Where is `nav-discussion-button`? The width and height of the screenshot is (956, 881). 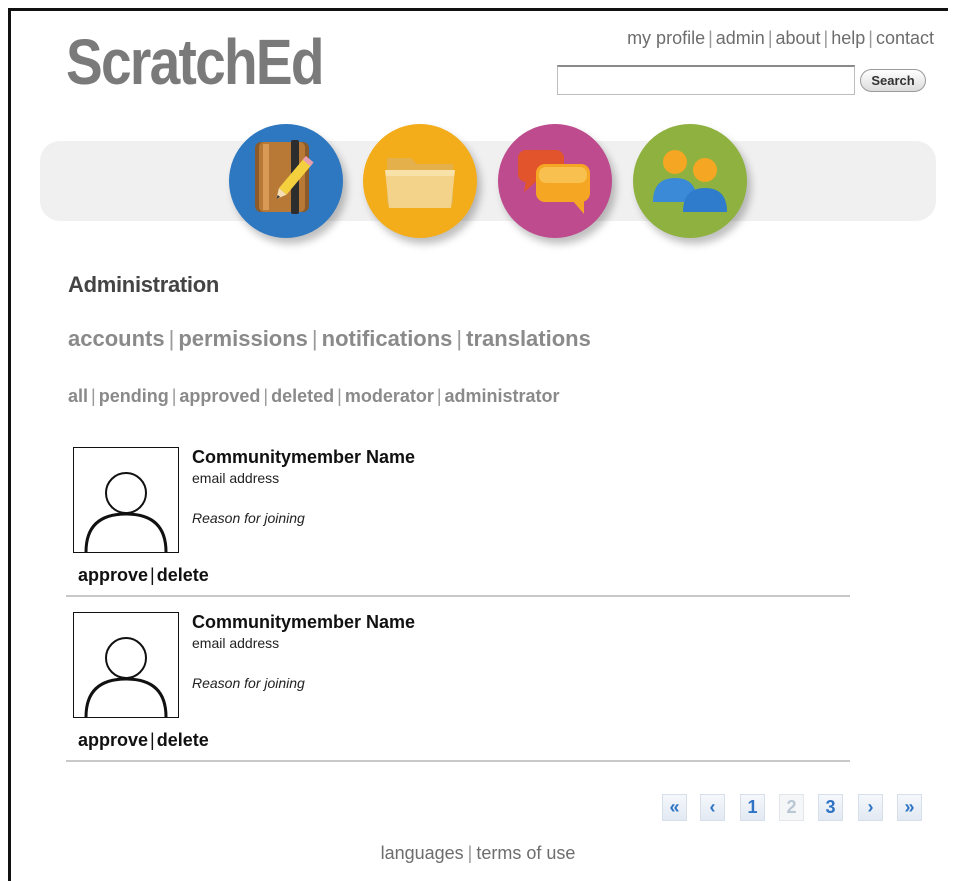 nav-discussion-button is located at coordinates (555, 181).